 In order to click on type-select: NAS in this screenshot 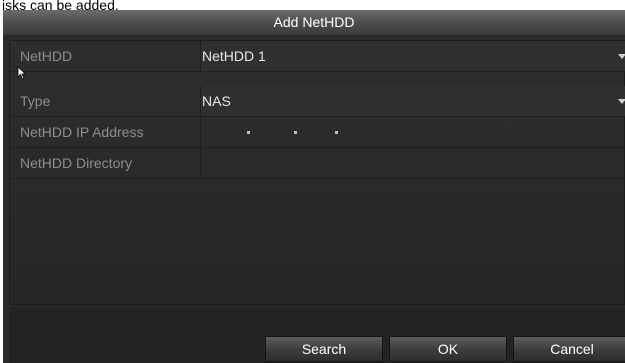, I will do `click(412, 101)`.